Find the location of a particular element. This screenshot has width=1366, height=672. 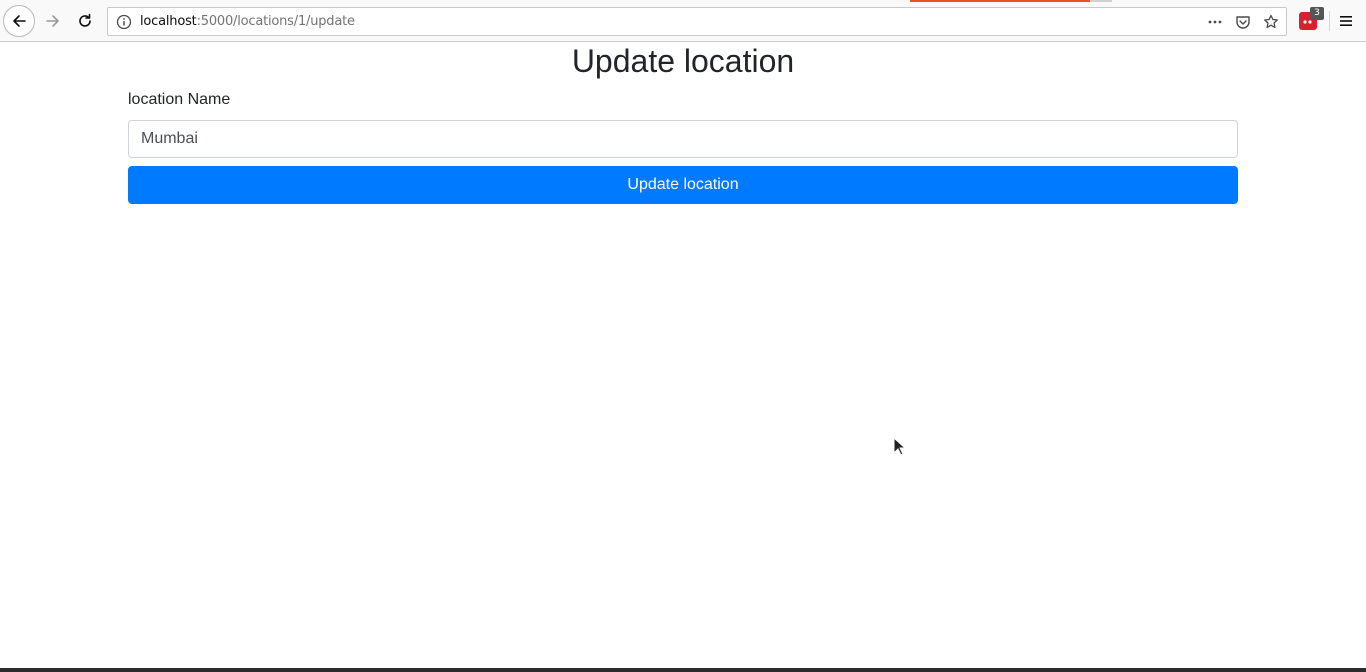

url-text: localhost:5000/locations/1/update is located at coordinates (247, 21).